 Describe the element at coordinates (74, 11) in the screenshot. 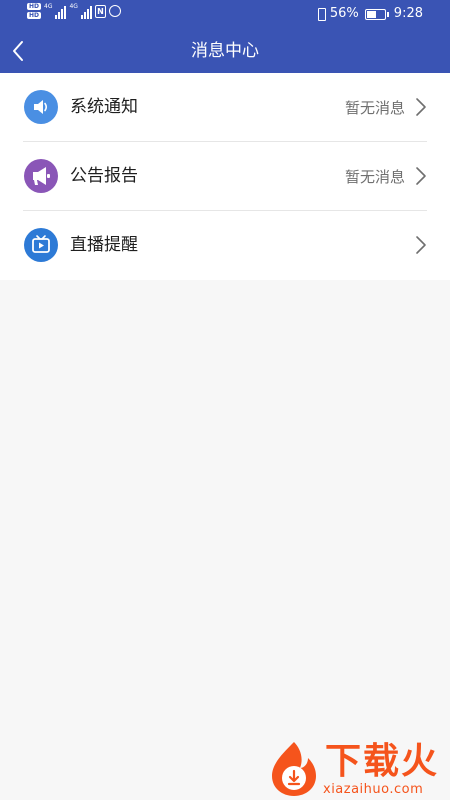

I see `status-icons-left: HD HD 4G 4G N` at that location.